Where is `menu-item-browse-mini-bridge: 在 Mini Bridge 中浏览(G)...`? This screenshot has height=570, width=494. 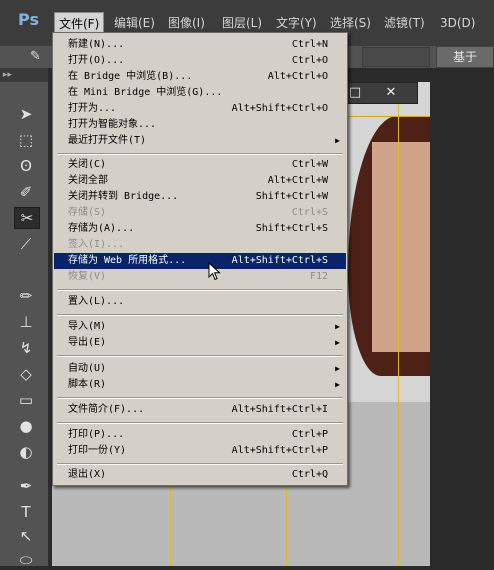
menu-item-browse-mini-bridge: 在 Mini Bridge 中浏览(G)... is located at coordinates (200, 93).